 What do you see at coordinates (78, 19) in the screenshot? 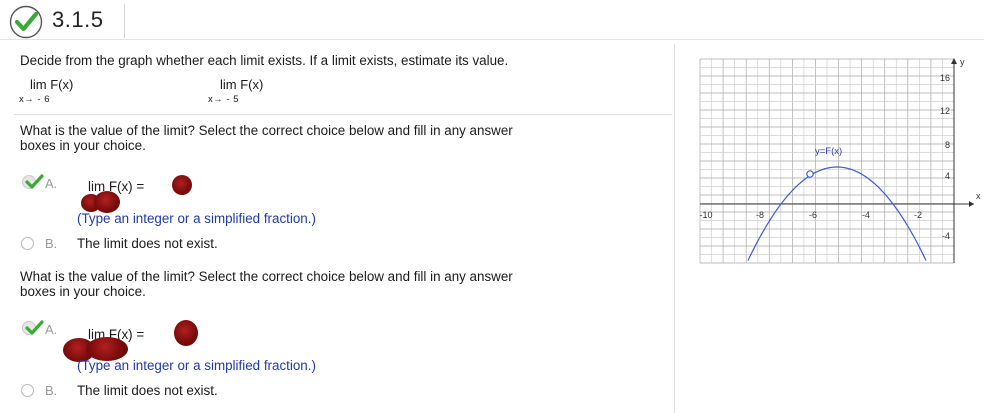
I see `problem-number: 3.1.5` at bounding box center [78, 19].